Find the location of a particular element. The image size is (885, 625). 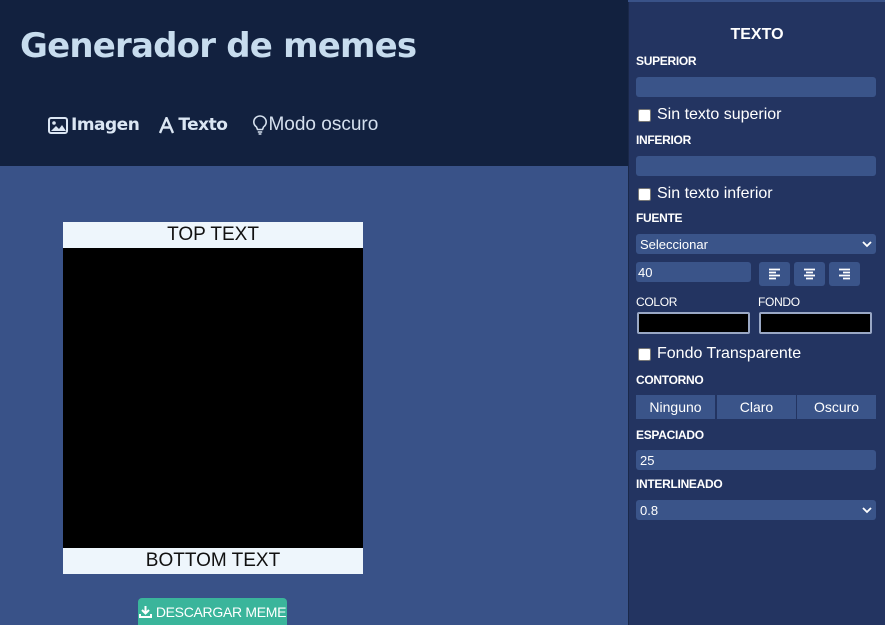

top-text-input is located at coordinates (756, 87).